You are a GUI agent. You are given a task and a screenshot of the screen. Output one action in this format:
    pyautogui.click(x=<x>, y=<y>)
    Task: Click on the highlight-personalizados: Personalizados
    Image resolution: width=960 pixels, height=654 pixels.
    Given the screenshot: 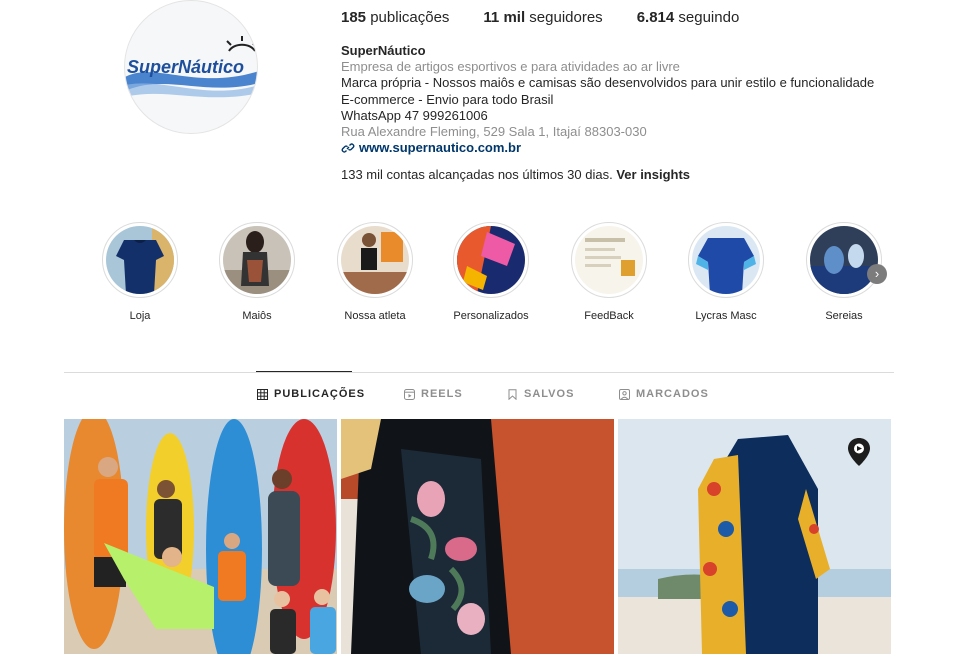 What is the action you would take?
    pyautogui.click(x=491, y=272)
    